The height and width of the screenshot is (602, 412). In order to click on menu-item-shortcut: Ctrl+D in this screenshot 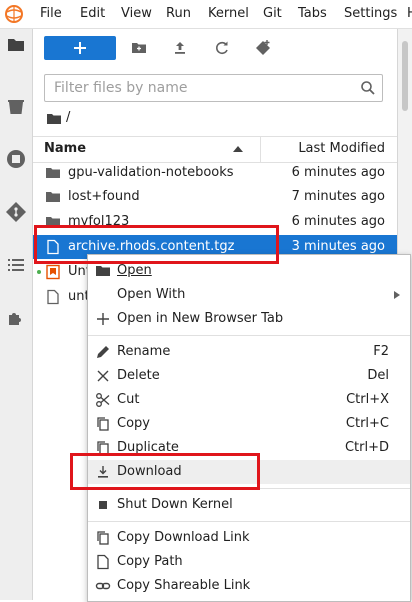, I will do `click(366, 447)`.